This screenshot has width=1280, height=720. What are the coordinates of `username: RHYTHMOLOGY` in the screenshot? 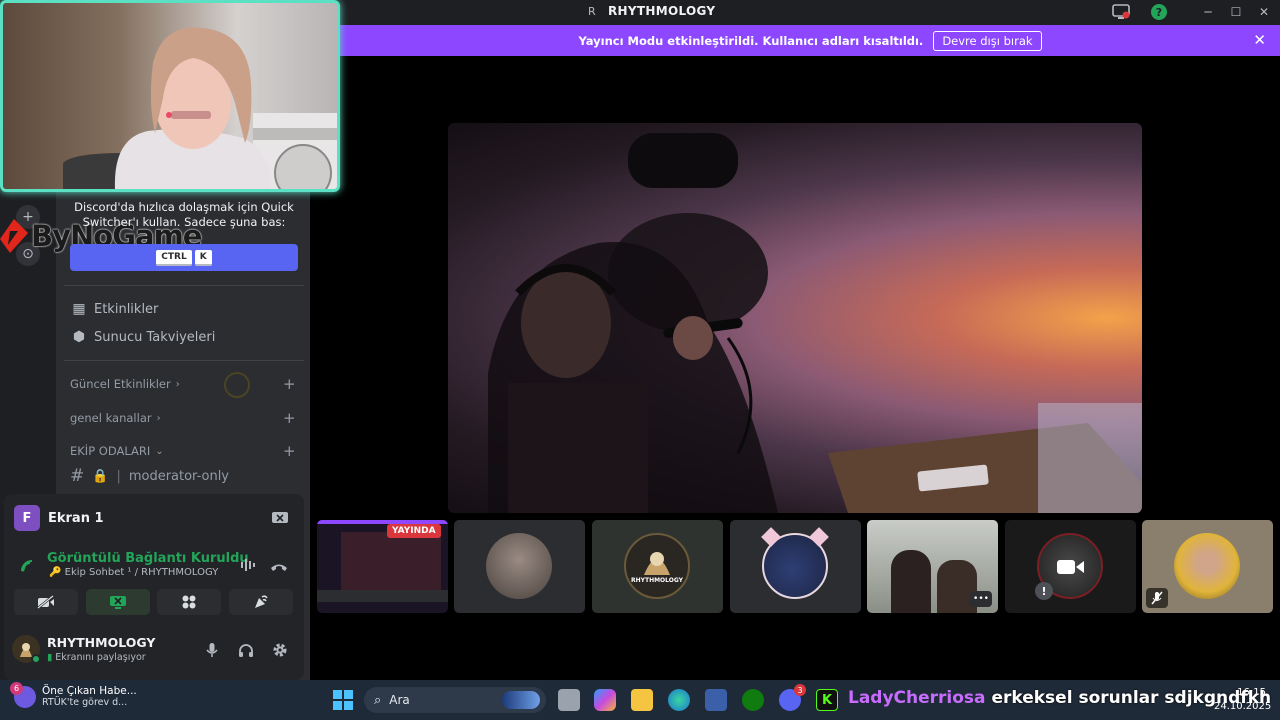 It's located at (101, 642).